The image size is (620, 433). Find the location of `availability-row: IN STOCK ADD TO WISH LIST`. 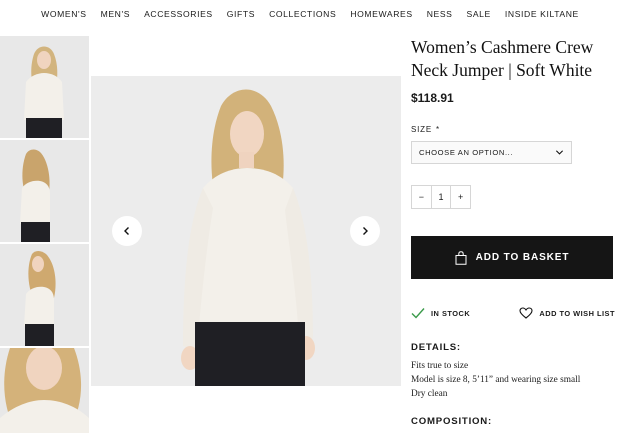

availability-row: IN STOCK ADD TO WISH LIST is located at coordinates (513, 313).